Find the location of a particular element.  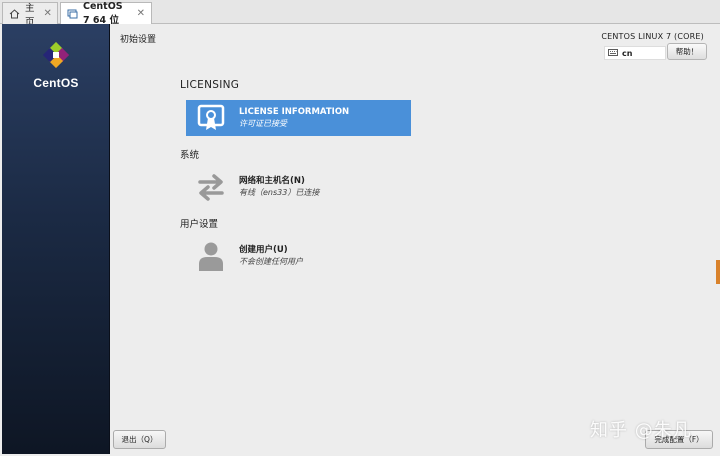

network-spoke-status: 有线（ens33）已连接 is located at coordinates (279, 192).